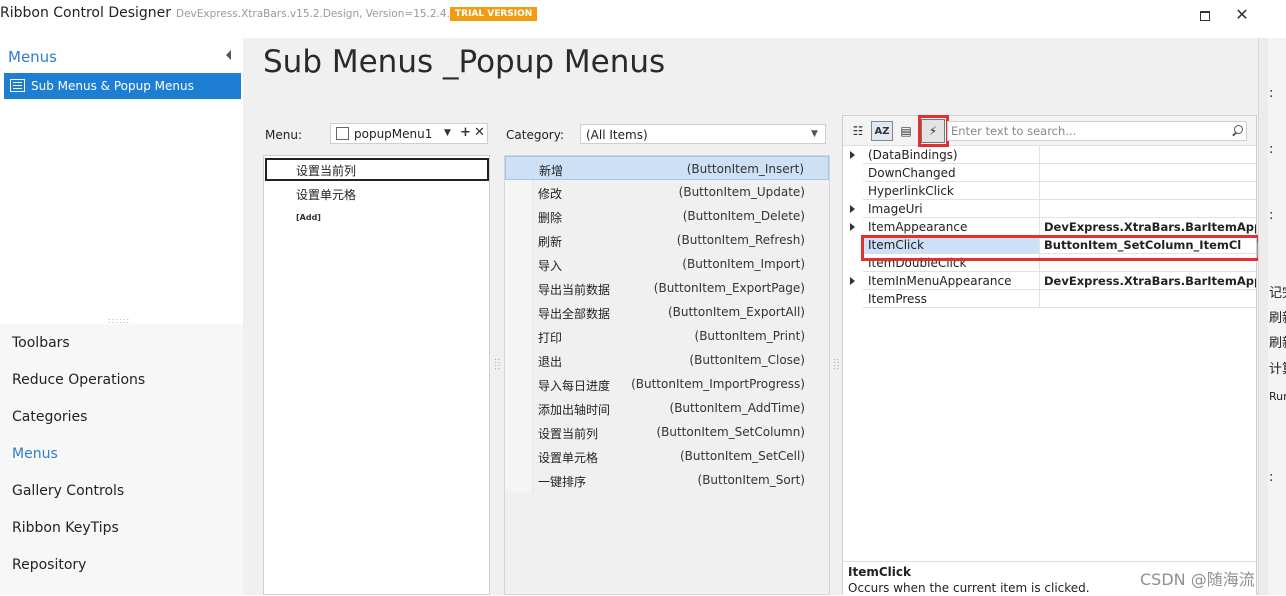 This screenshot has height=596, width=1286. What do you see at coordinates (1263, 316) in the screenshot?
I see `vertical-scrollbar` at bounding box center [1263, 316].